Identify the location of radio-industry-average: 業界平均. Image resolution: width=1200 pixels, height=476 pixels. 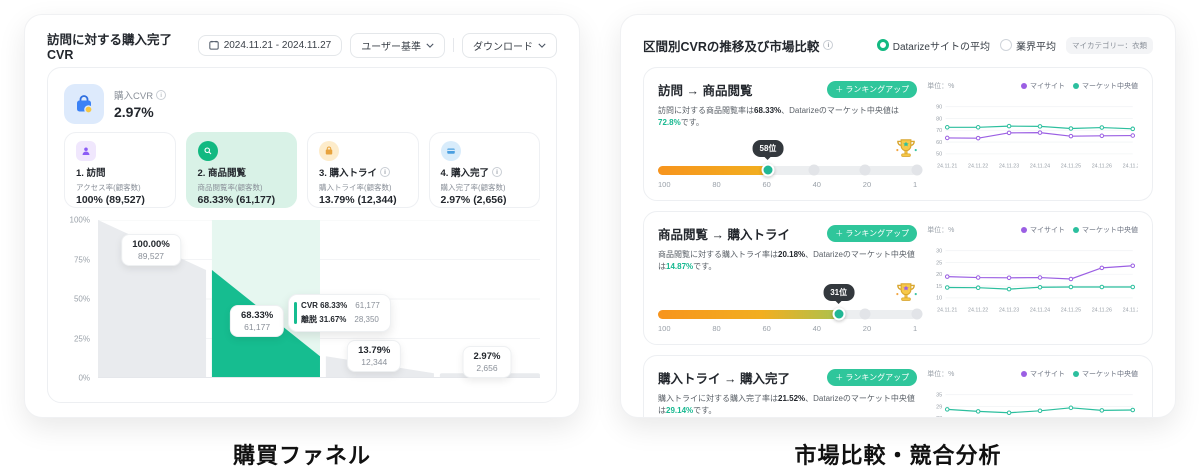
(1028, 45).